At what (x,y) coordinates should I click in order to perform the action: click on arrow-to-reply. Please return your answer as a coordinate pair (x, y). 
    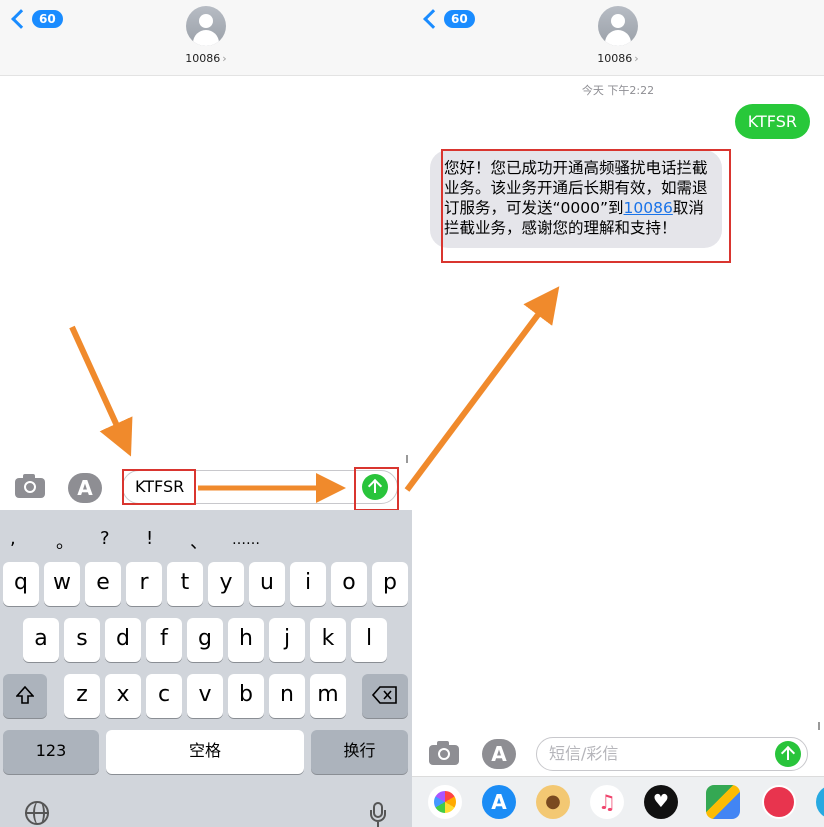
    Looking at the image, I should click on (482, 389).